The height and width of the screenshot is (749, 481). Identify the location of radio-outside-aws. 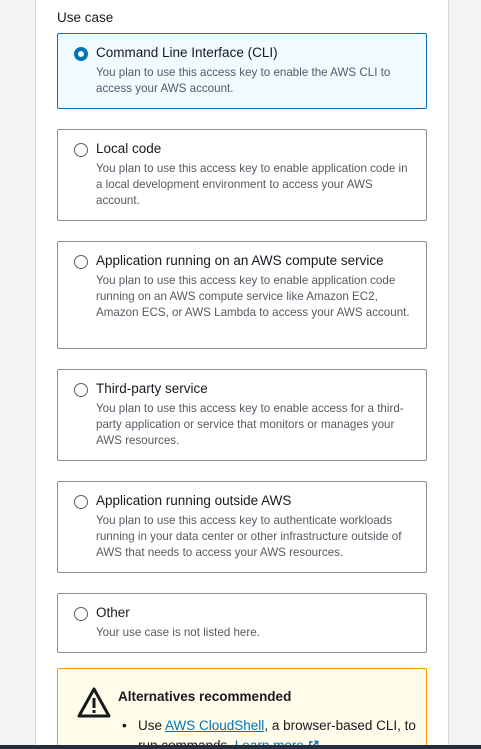
(81, 502).